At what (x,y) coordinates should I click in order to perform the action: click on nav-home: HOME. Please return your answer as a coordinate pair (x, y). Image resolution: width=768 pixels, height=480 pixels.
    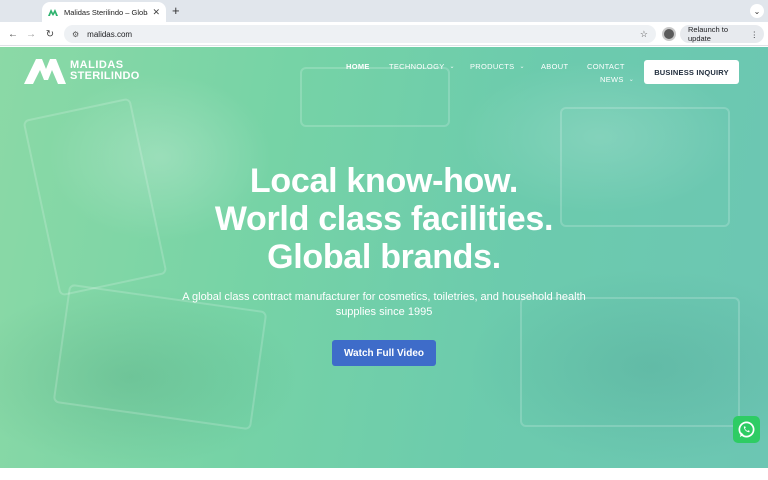
    Looking at the image, I should click on (358, 66).